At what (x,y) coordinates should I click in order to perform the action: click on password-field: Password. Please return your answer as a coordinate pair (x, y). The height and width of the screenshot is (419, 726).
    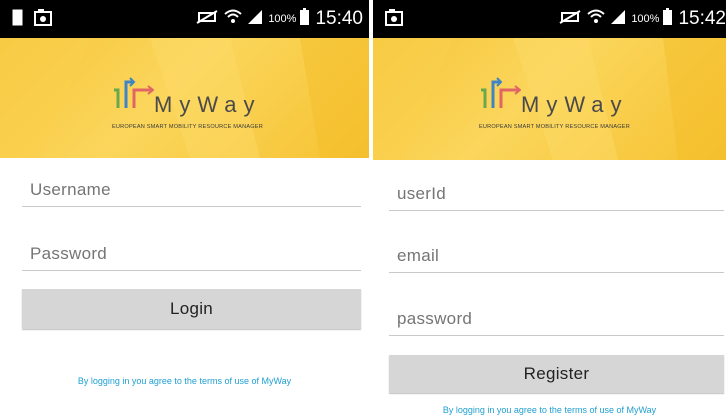
    Looking at the image, I should click on (191, 255).